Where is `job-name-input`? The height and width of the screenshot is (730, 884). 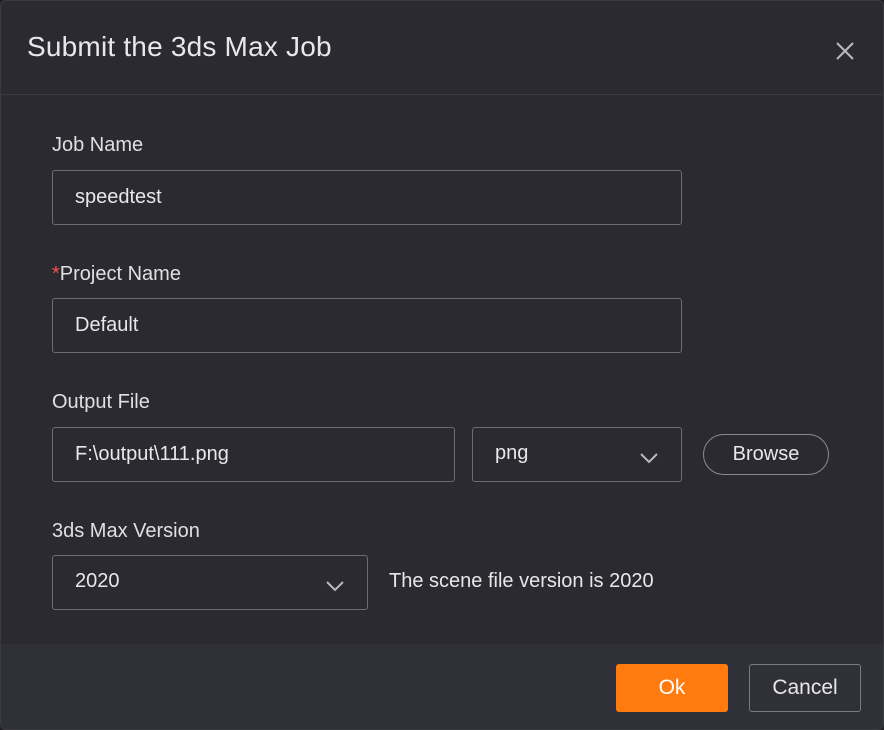
job-name-input is located at coordinates (367, 197).